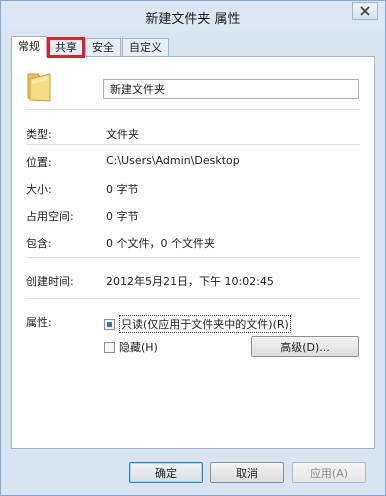  I want to click on tab-customize: 自定义, so click(145, 47).